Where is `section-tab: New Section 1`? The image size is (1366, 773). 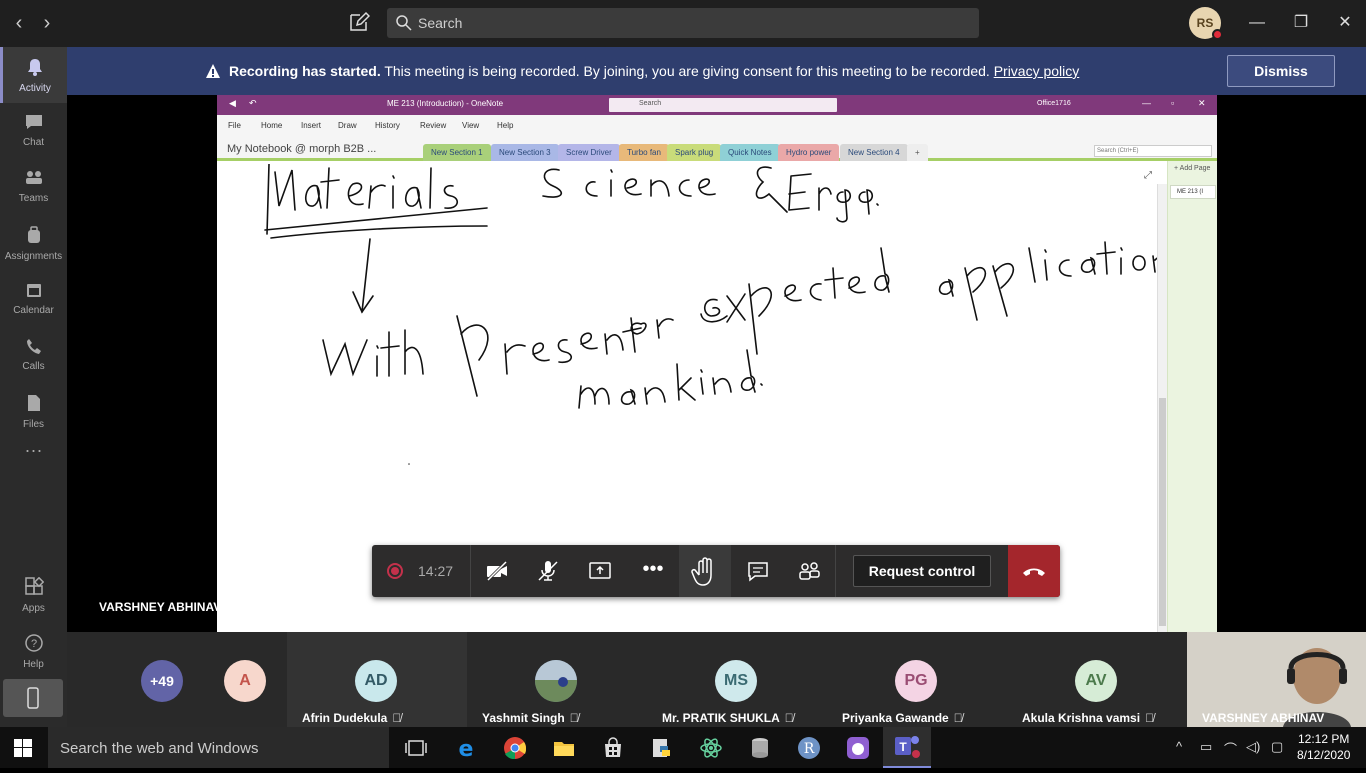
section-tab: New Section 1 is located at coordinates (457, 152).